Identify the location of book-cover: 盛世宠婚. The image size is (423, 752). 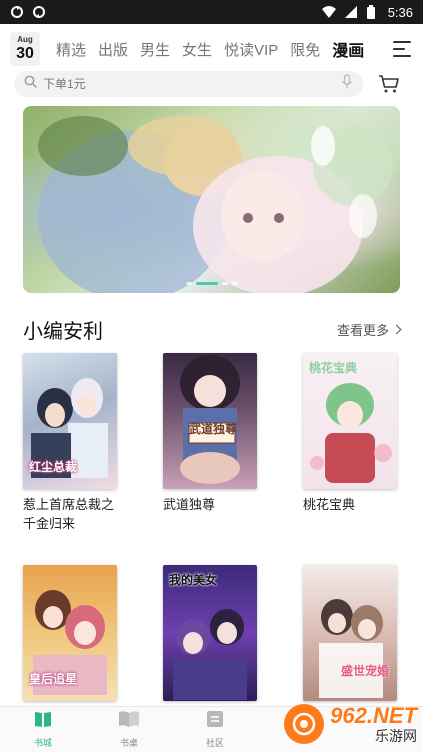
(350, 633).